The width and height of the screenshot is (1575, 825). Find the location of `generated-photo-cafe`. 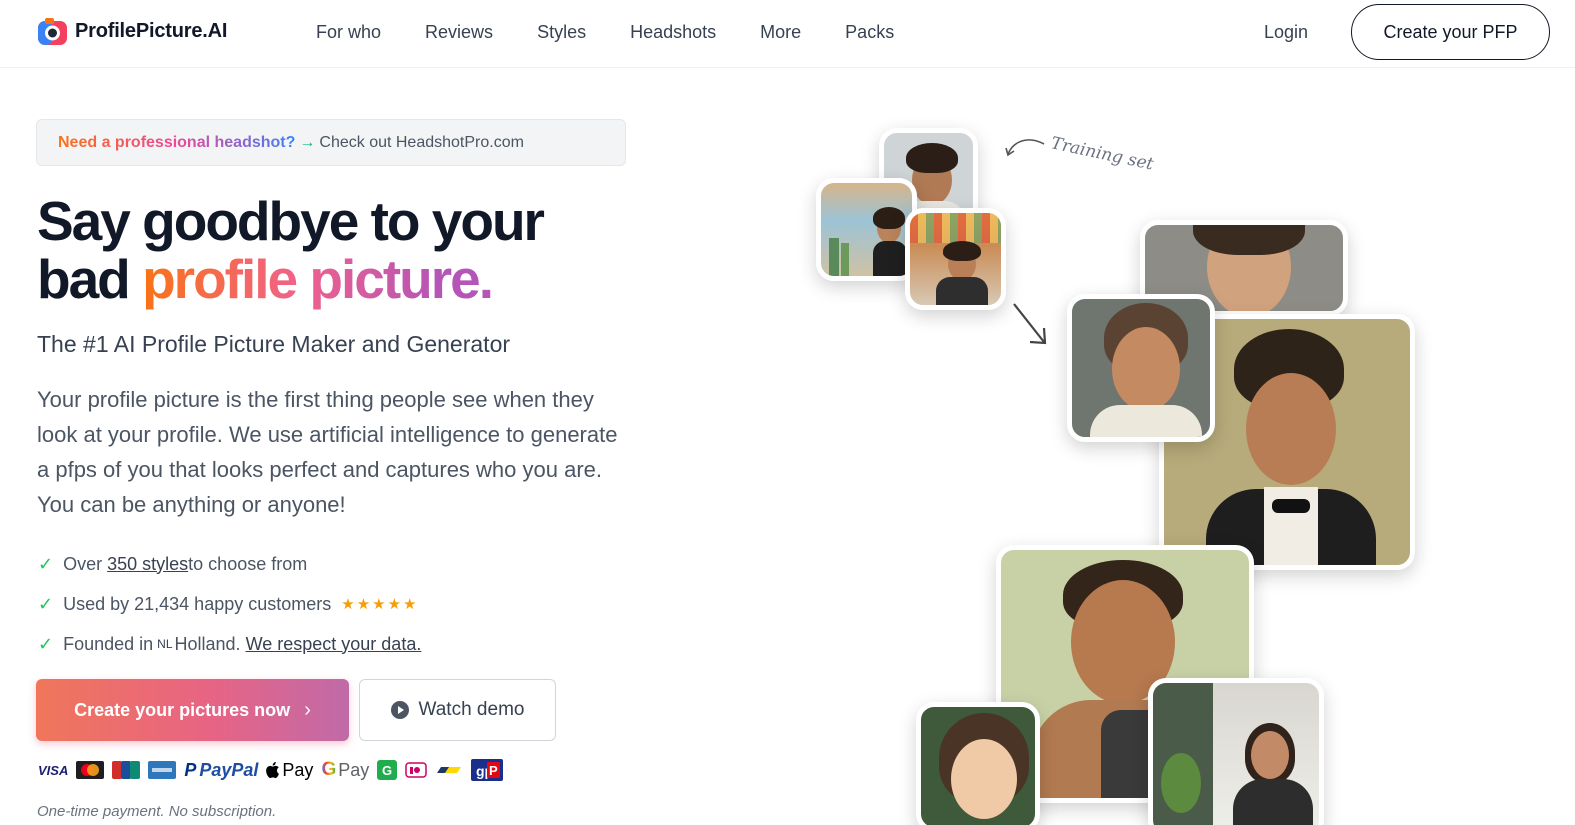

generated-photo-cafe is located at coordinates (1236, 751).